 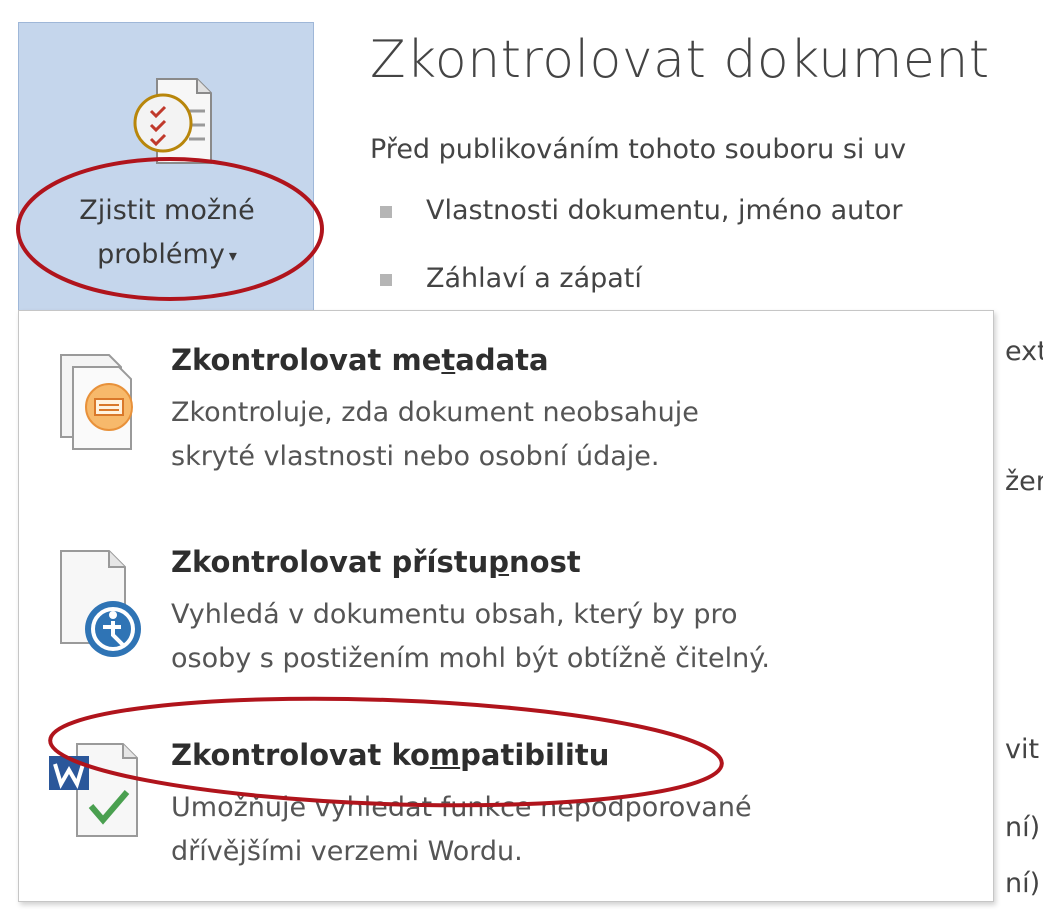 What do you see at coordinates (172, 121) in the screenshot?
I see `checklist-document-icon` at bounding box center [172, 121].